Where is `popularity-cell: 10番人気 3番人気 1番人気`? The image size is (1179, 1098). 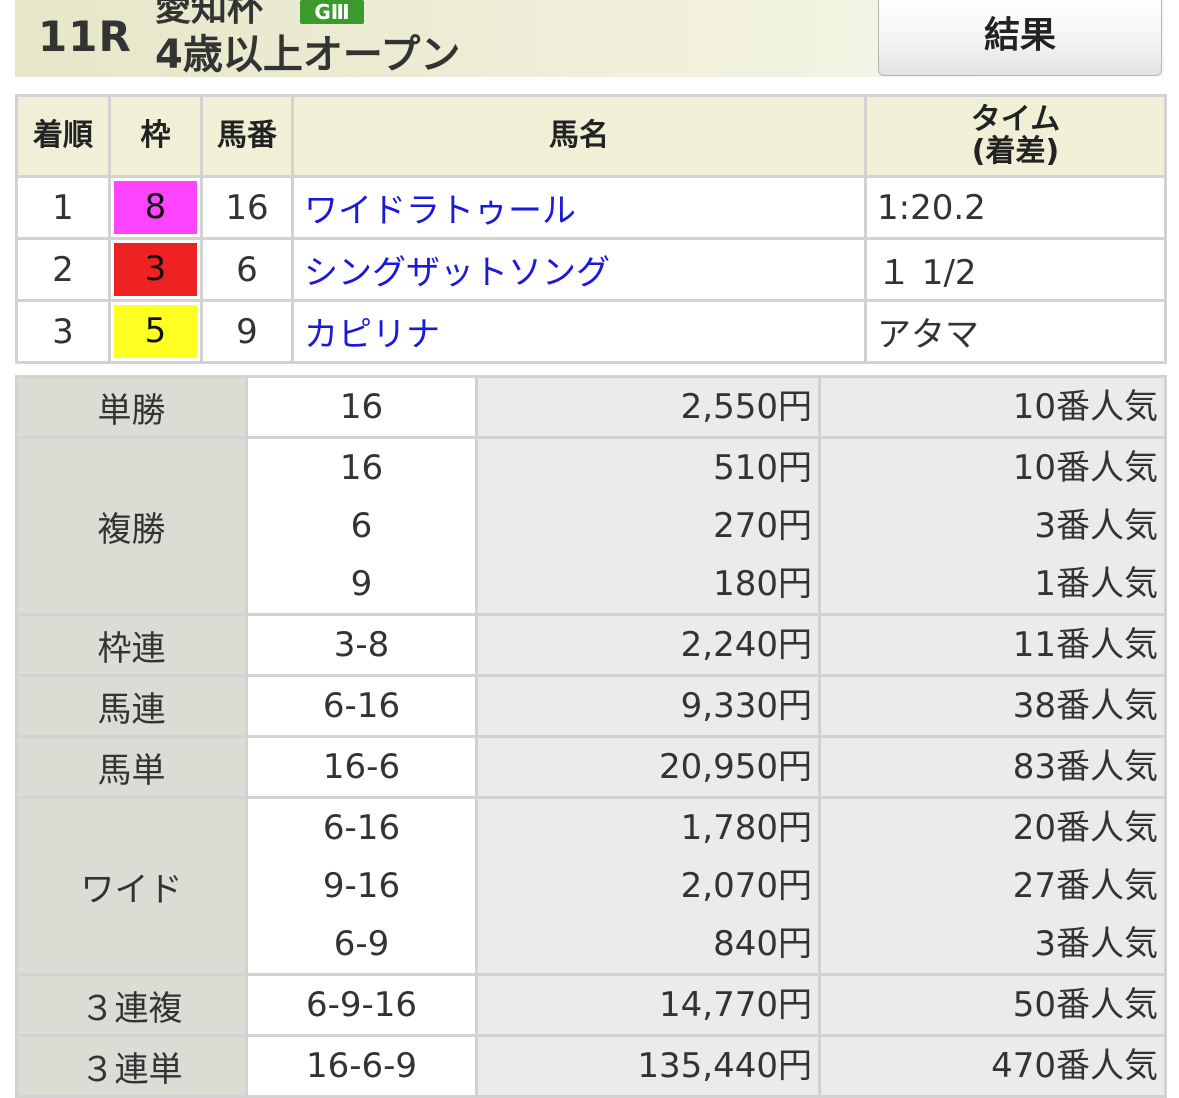 popularity-cell: 10番人気 3番人気 1番人気 is located at coordinates (992, 526).